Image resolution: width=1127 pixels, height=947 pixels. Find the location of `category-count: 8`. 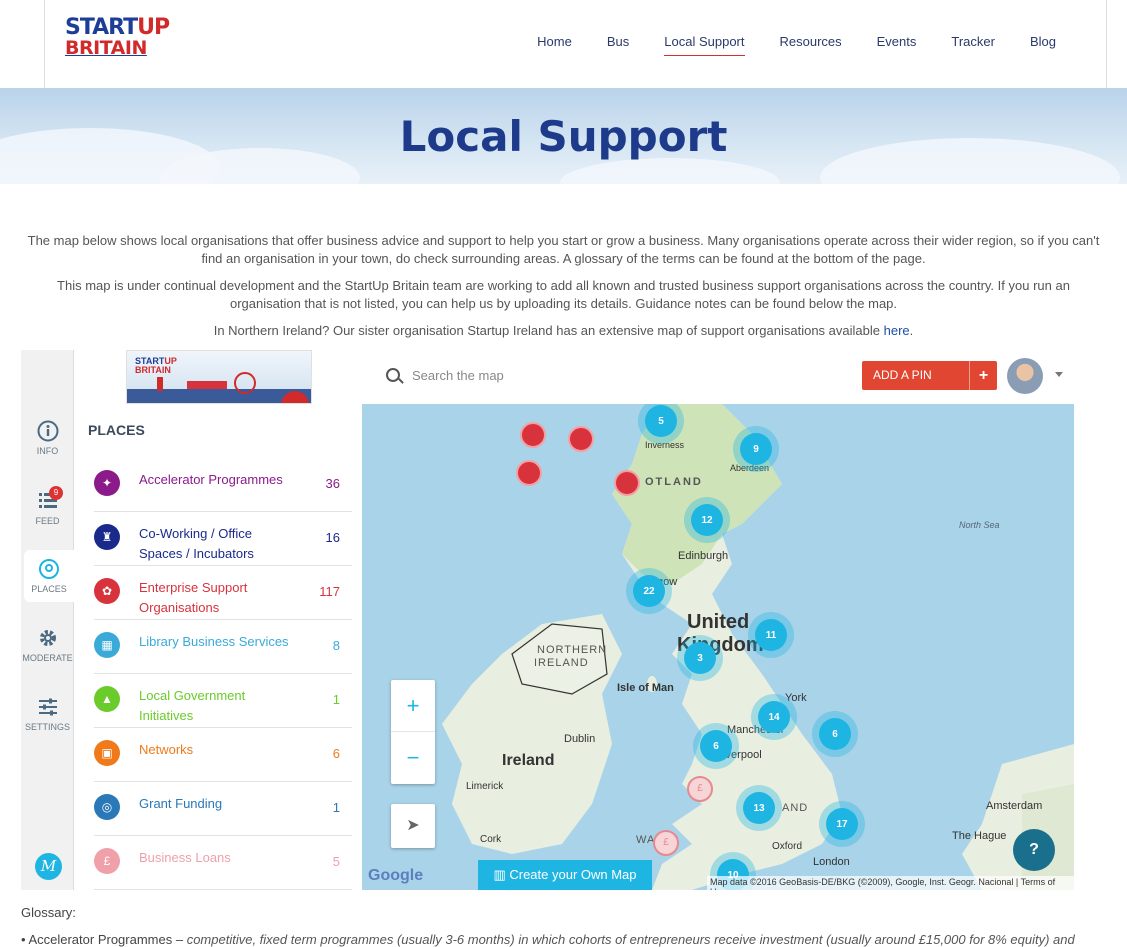

category-count: 8 is located at coordinates (336, 645).